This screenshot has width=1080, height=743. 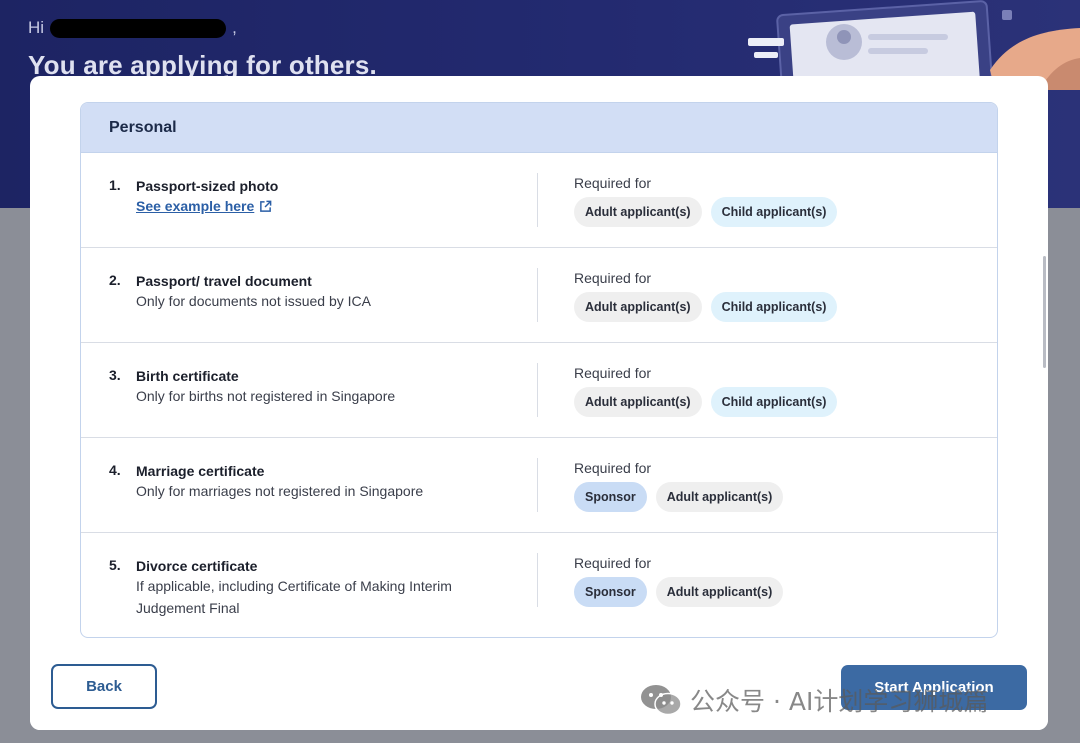 I want to click on greeting-line: Hi ,, so click(x=132, y=28).